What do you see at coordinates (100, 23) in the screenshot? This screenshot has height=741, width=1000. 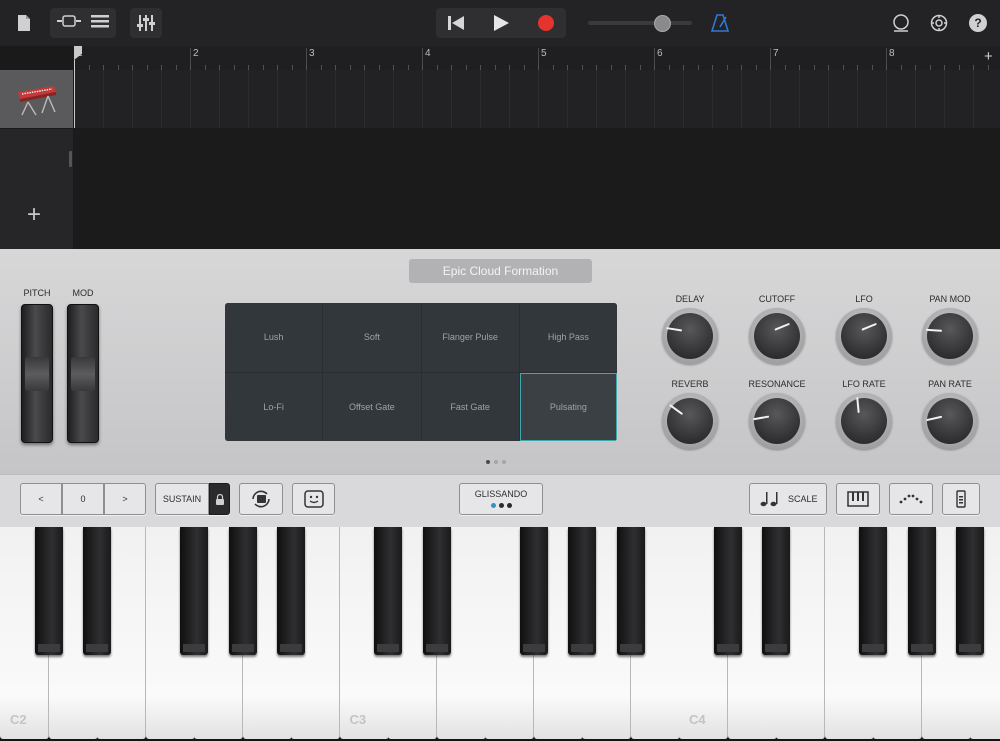 I see `list-view-icon` at bounding box center [100, 23].